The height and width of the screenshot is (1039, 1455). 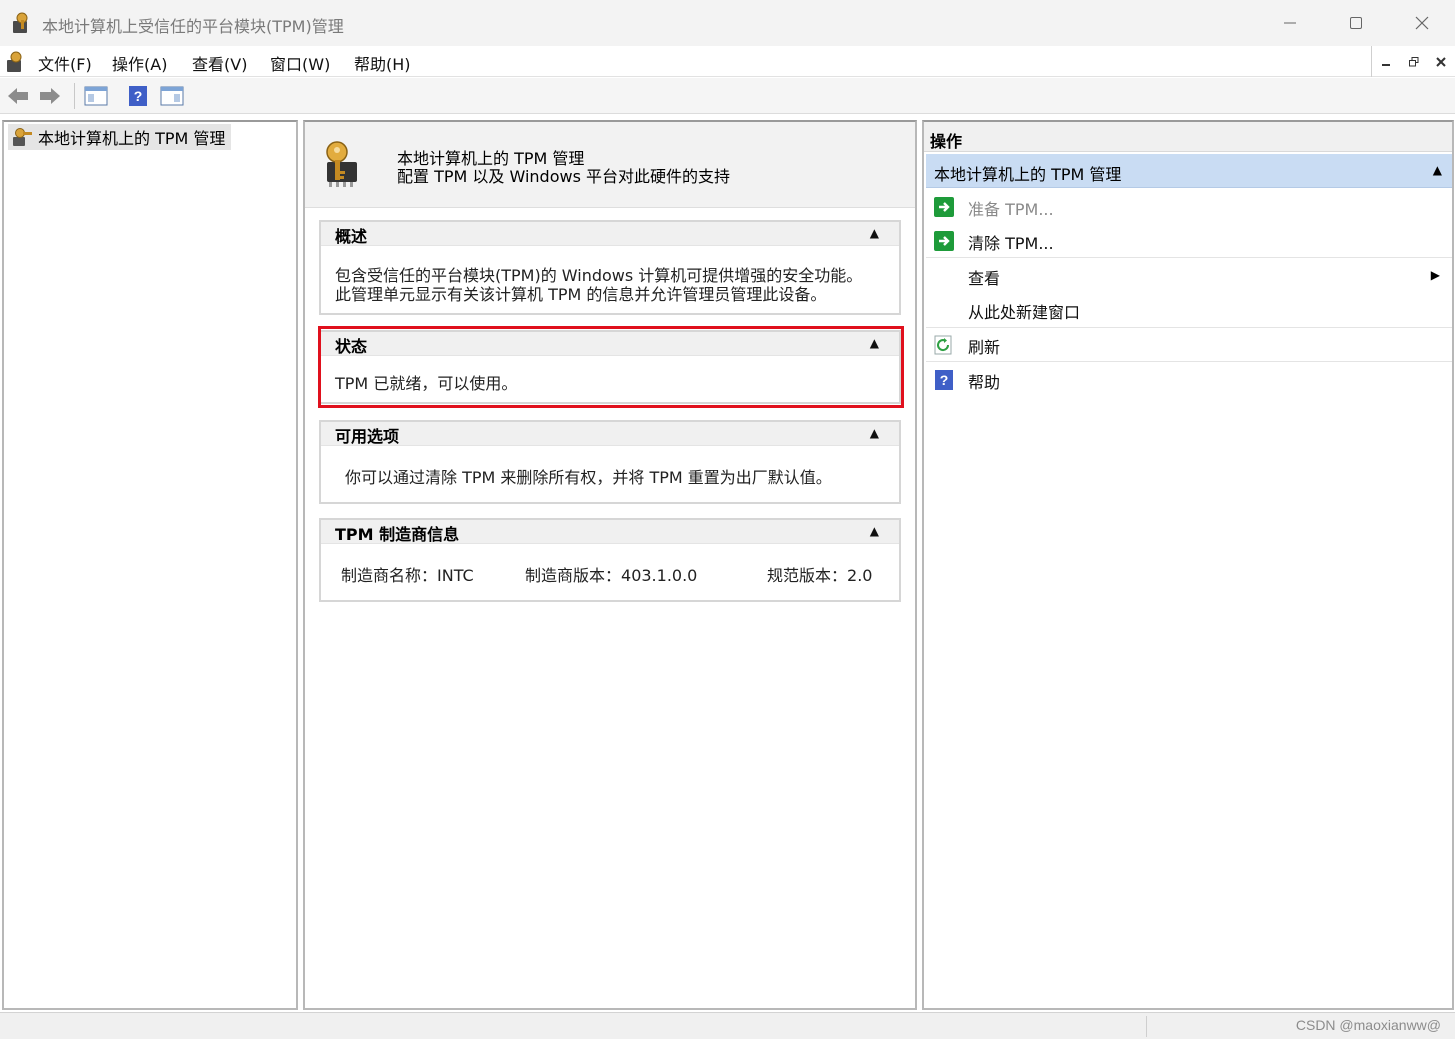 I want to click on tpm-chip-key-icon, so click(x=341, y=164).